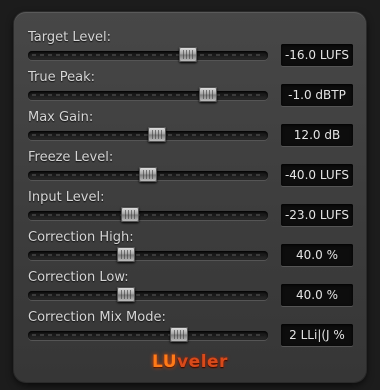  What do you see at coordinates (317, 215) in the screenshot?
I see `input-level-value-field: -23.0 LUFS` at bounding box center [317, 215].